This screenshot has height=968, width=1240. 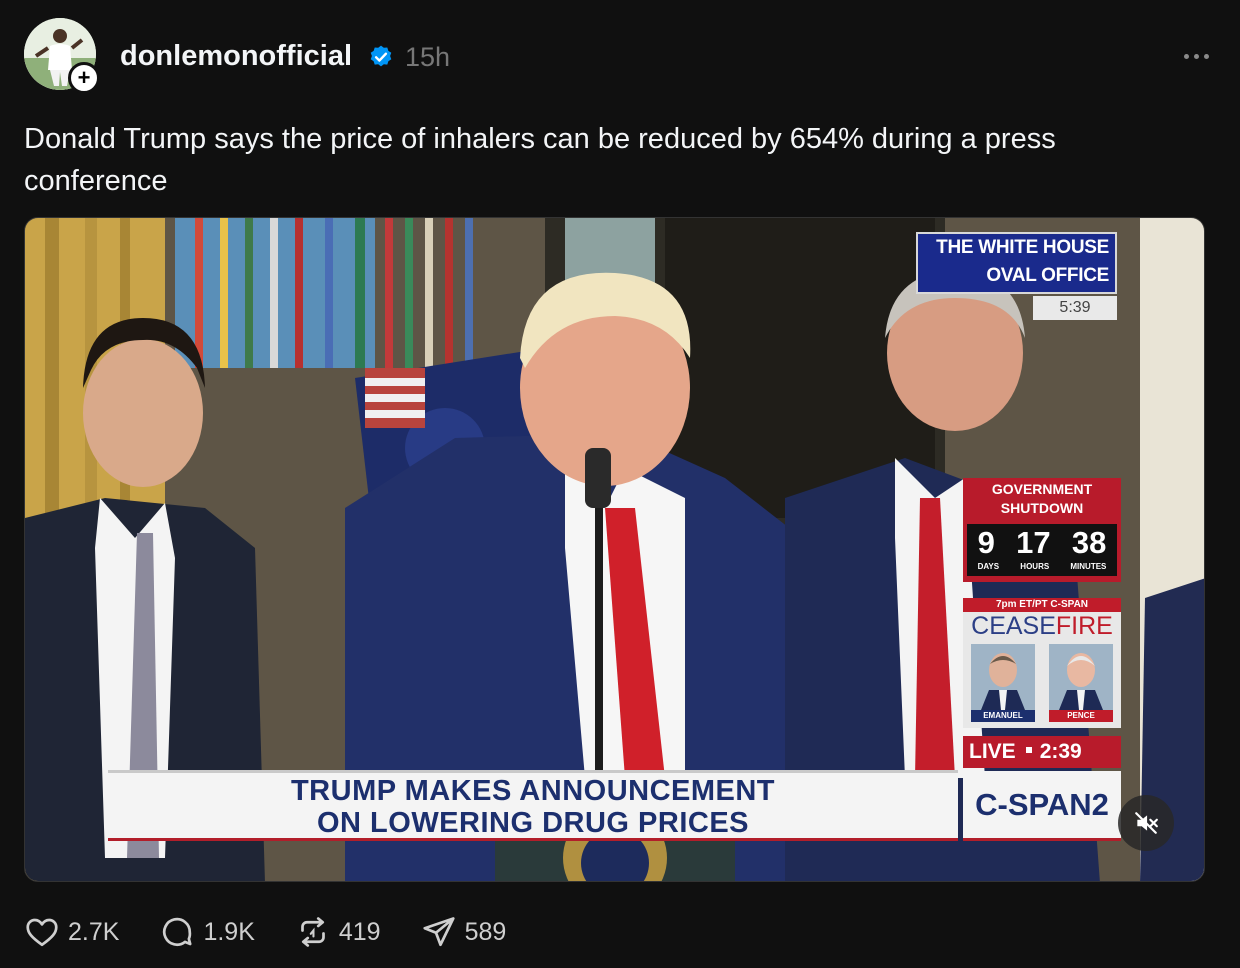 I want to click on shutdown-title-line1: GOVERNMENT, so click(x=1042, y=489).